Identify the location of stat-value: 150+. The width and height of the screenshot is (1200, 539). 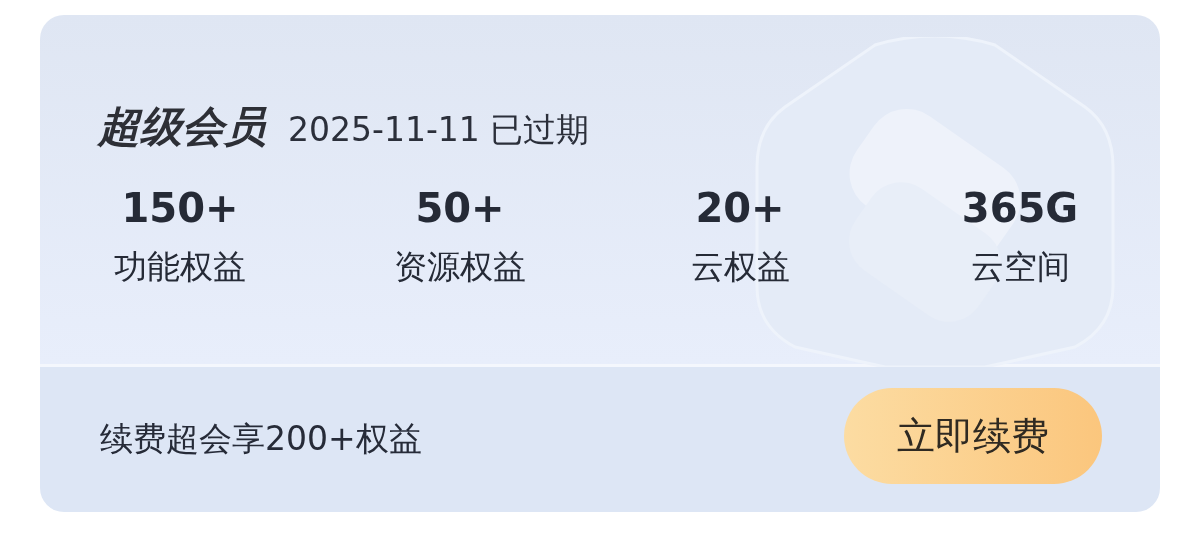
(180, 208).